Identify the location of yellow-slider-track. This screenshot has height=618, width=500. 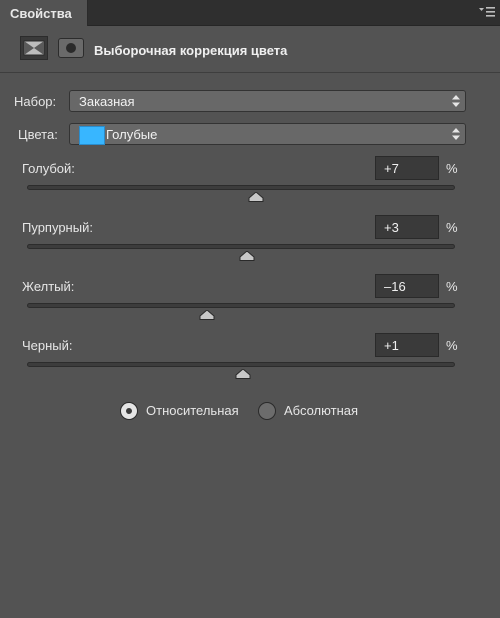
(241, 305).